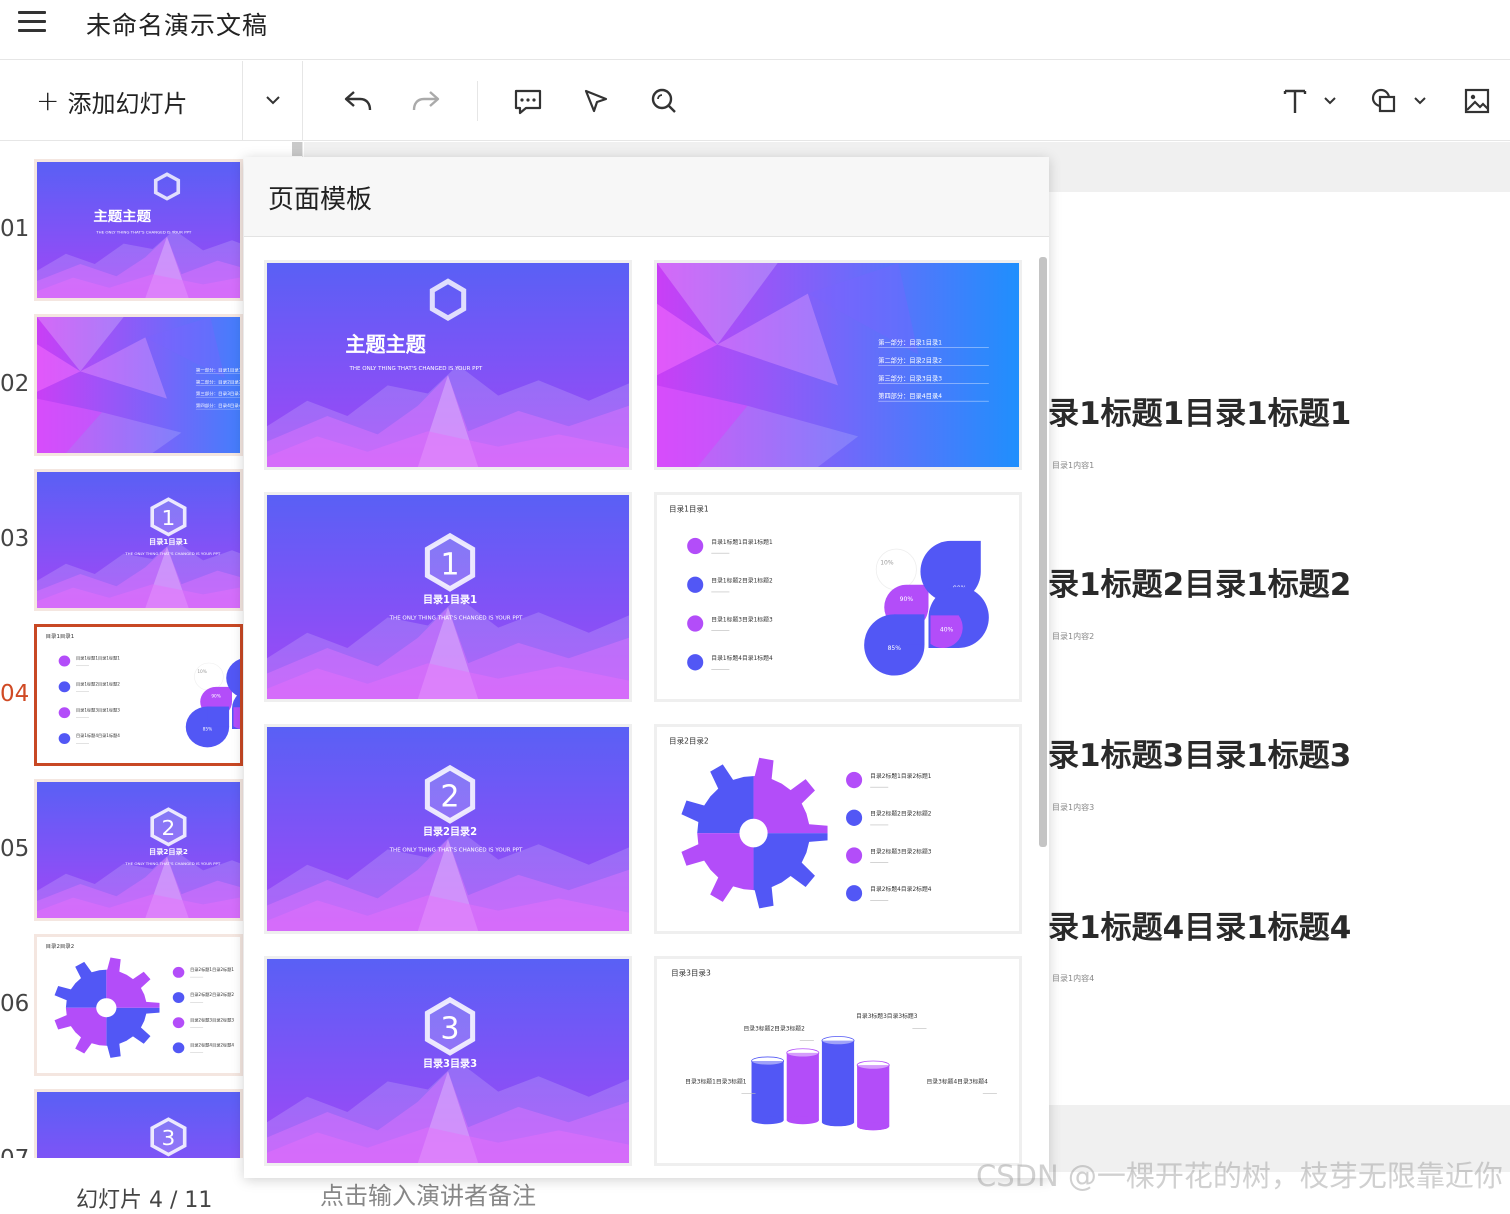 Image resolution: width=1510 pixels, height=1214 pixels. What do you see at coordinates (1199, 924) in the screenshot?
I see `slide-text-title-4: 录1标题4目录1标题4` at bounding box center [1199, 924].